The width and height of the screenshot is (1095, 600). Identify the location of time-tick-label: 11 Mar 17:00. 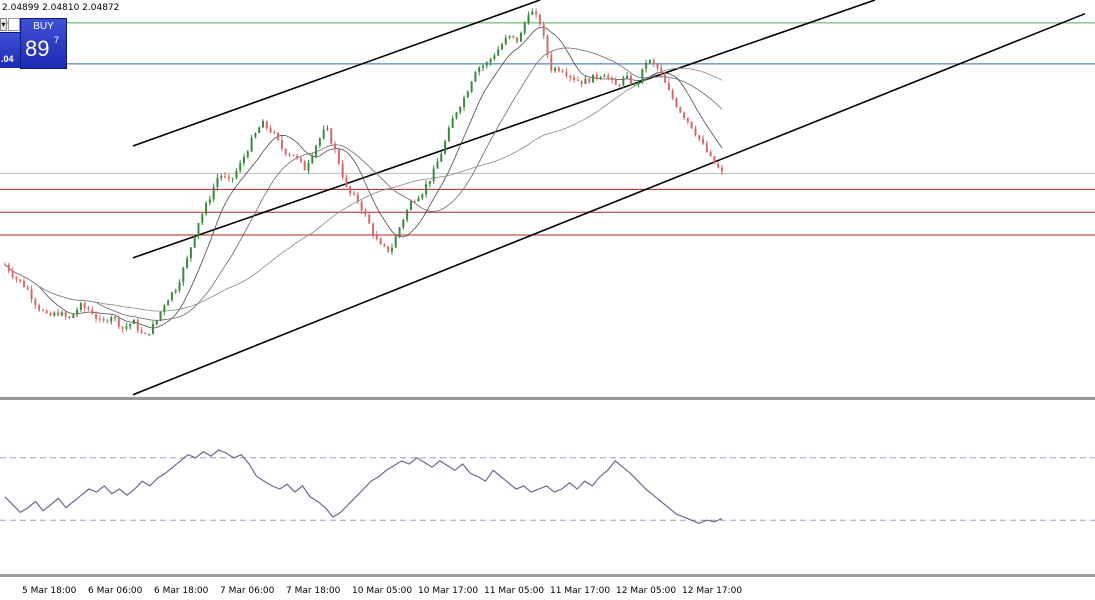
(580, 591).